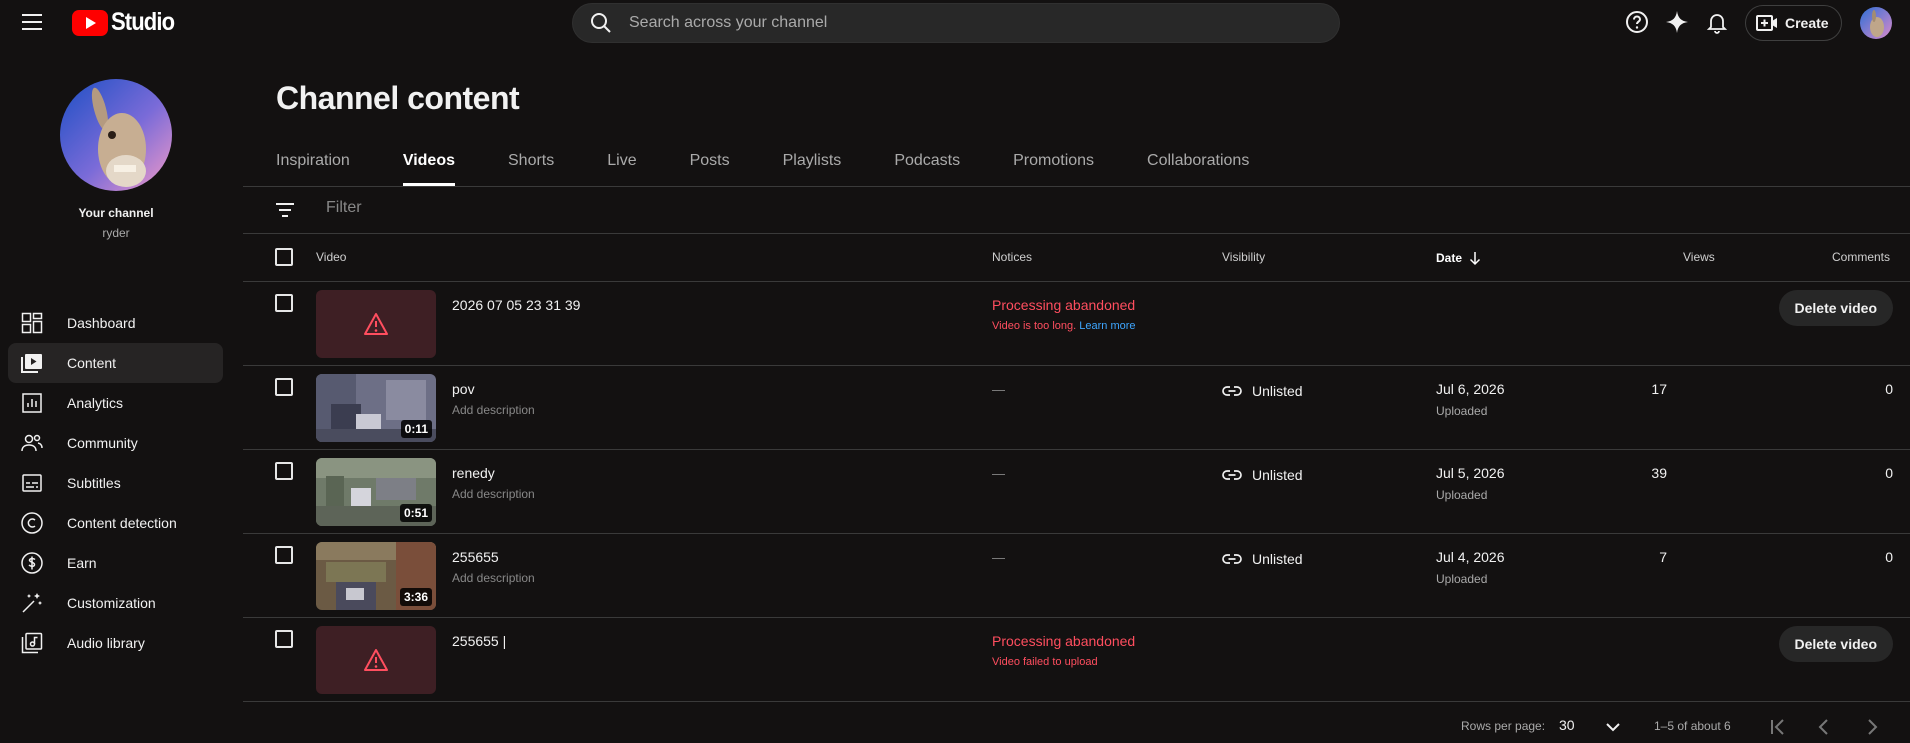 The width and height of the screenshot is (1910, 743). Describe the element at coordinates (1699, 257) in the screenshot. I see `column-header-views: Views` at that location.